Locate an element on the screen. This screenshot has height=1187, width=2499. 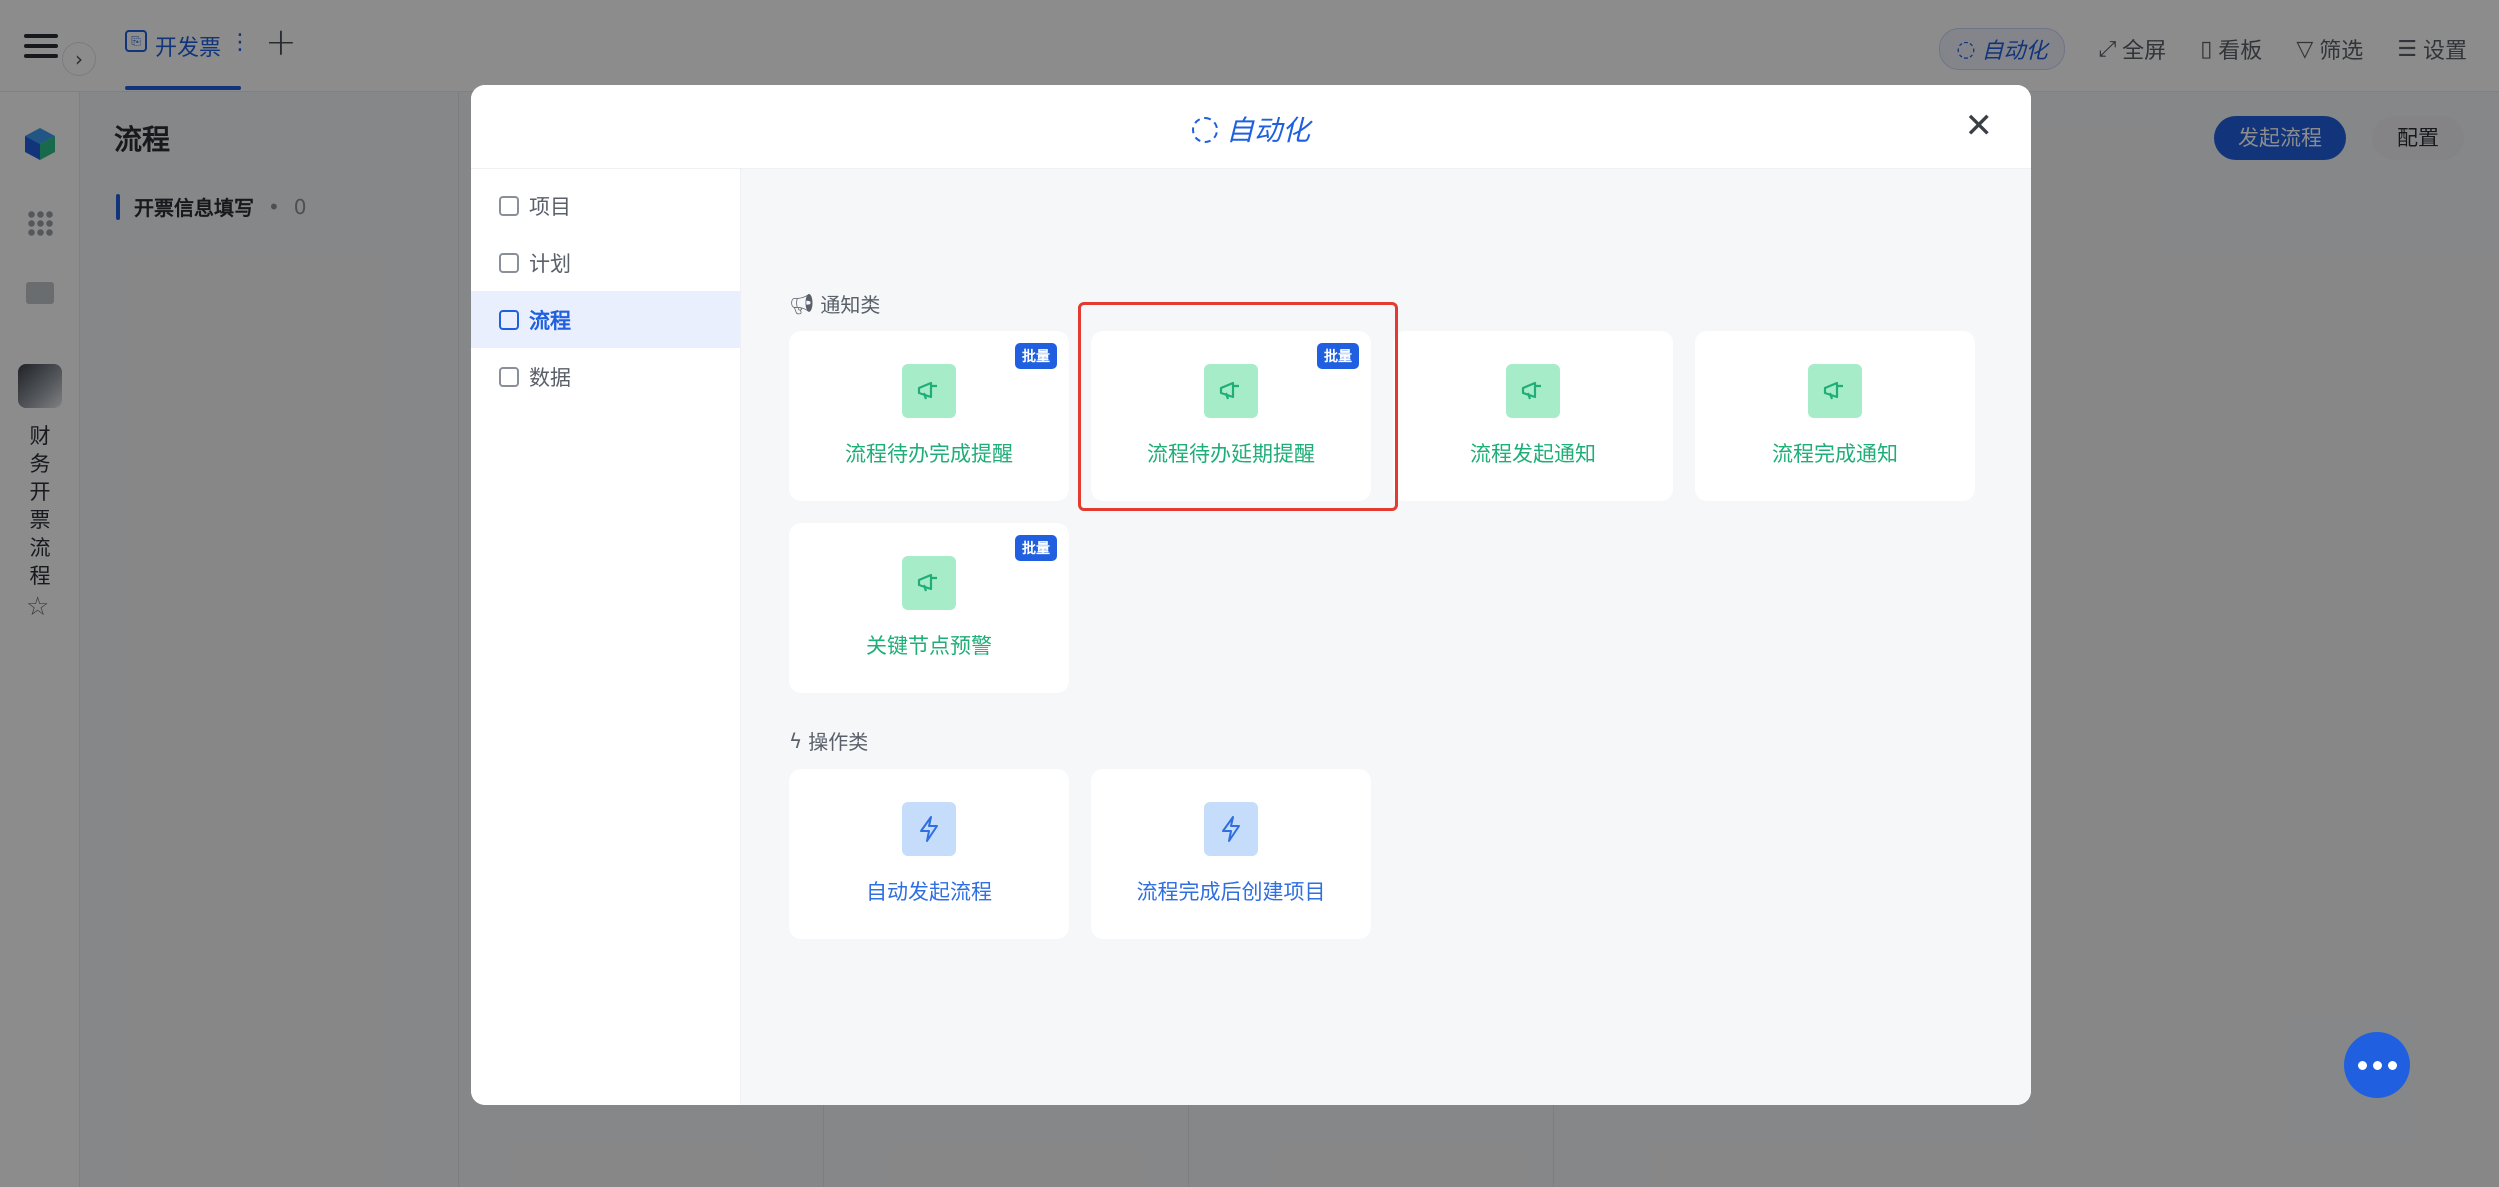
highlight-box is located at coordinates (1238, 406).